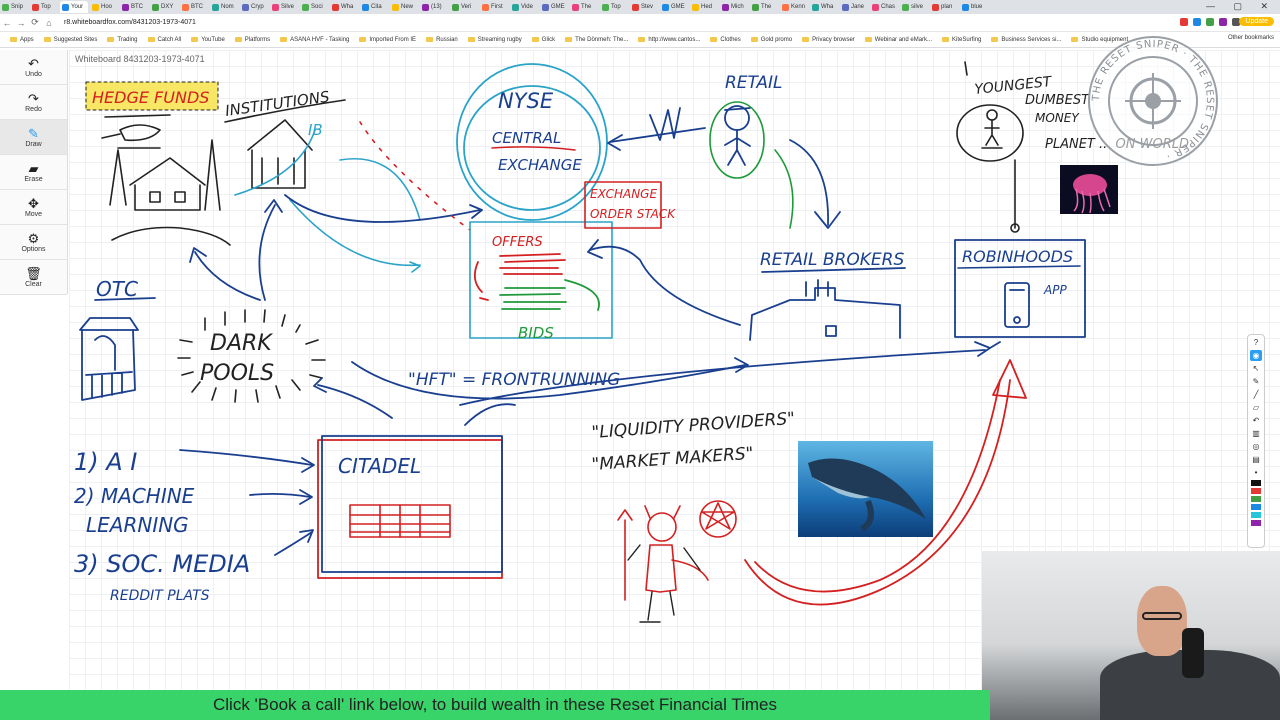  Describe the element at coordinates (784, 189) in the screenshot. I see `retail-green-arrow` at that location.